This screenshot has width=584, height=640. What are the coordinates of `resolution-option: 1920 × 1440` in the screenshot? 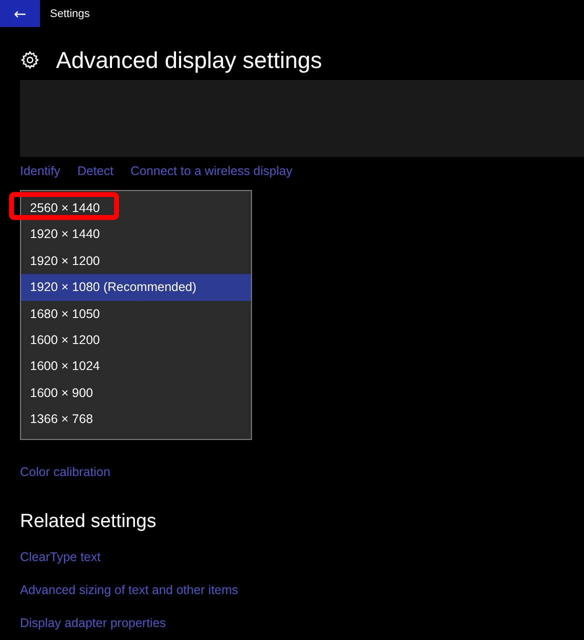 It's located at (136, 234).